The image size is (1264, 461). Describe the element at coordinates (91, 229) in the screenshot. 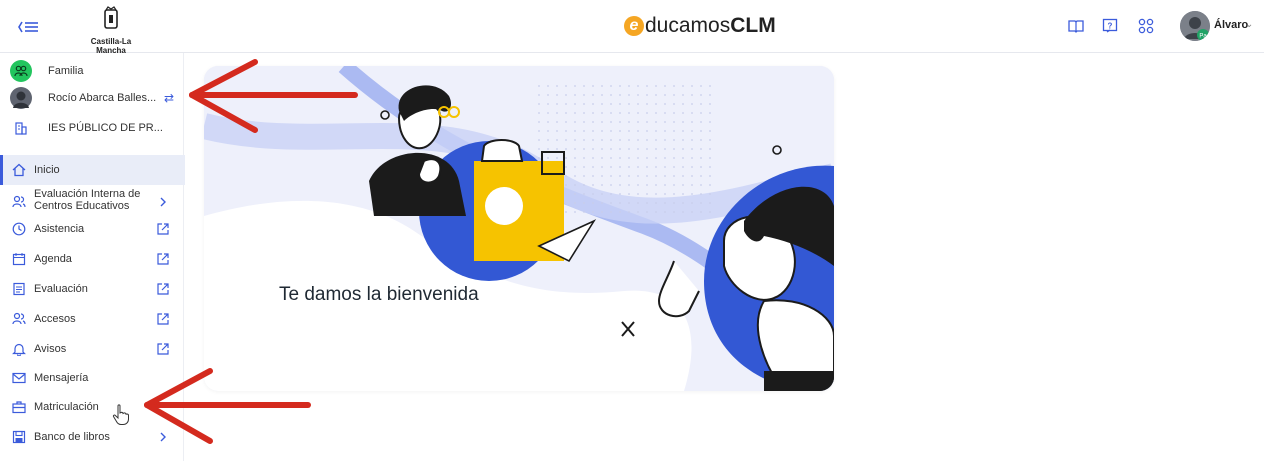

I see `nav-asistencia: Asistencia` at that location.